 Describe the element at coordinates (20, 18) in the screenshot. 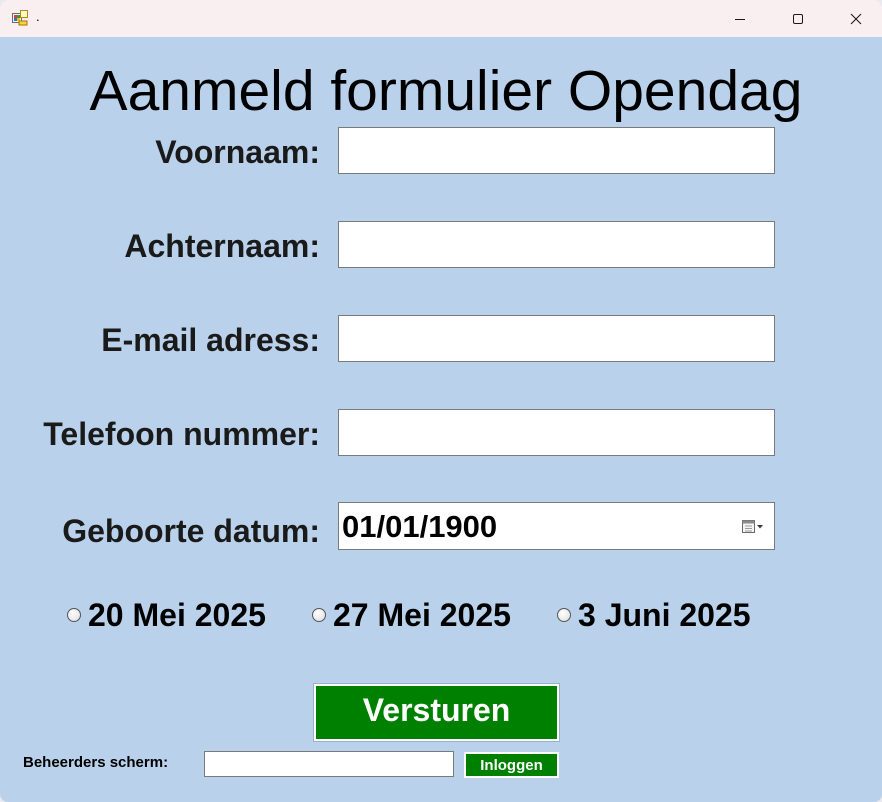

I see `app-icon` at that location.